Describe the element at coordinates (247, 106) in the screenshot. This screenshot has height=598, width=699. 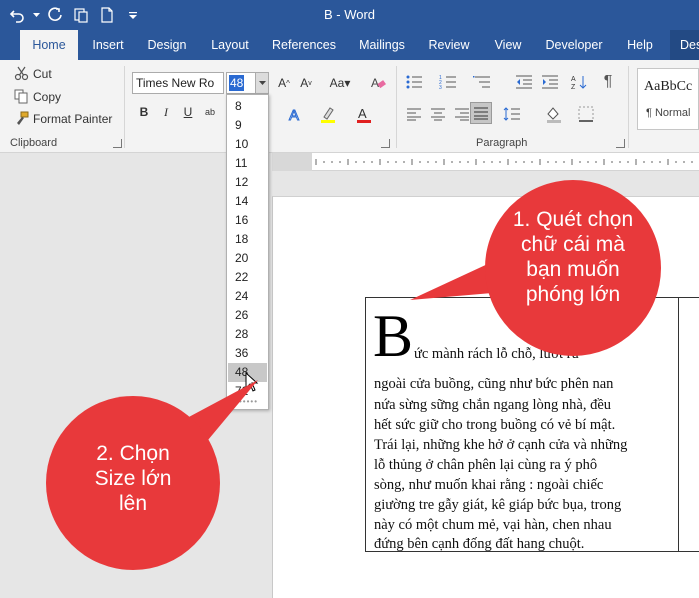
I see `font-size-option: 8` at that location.